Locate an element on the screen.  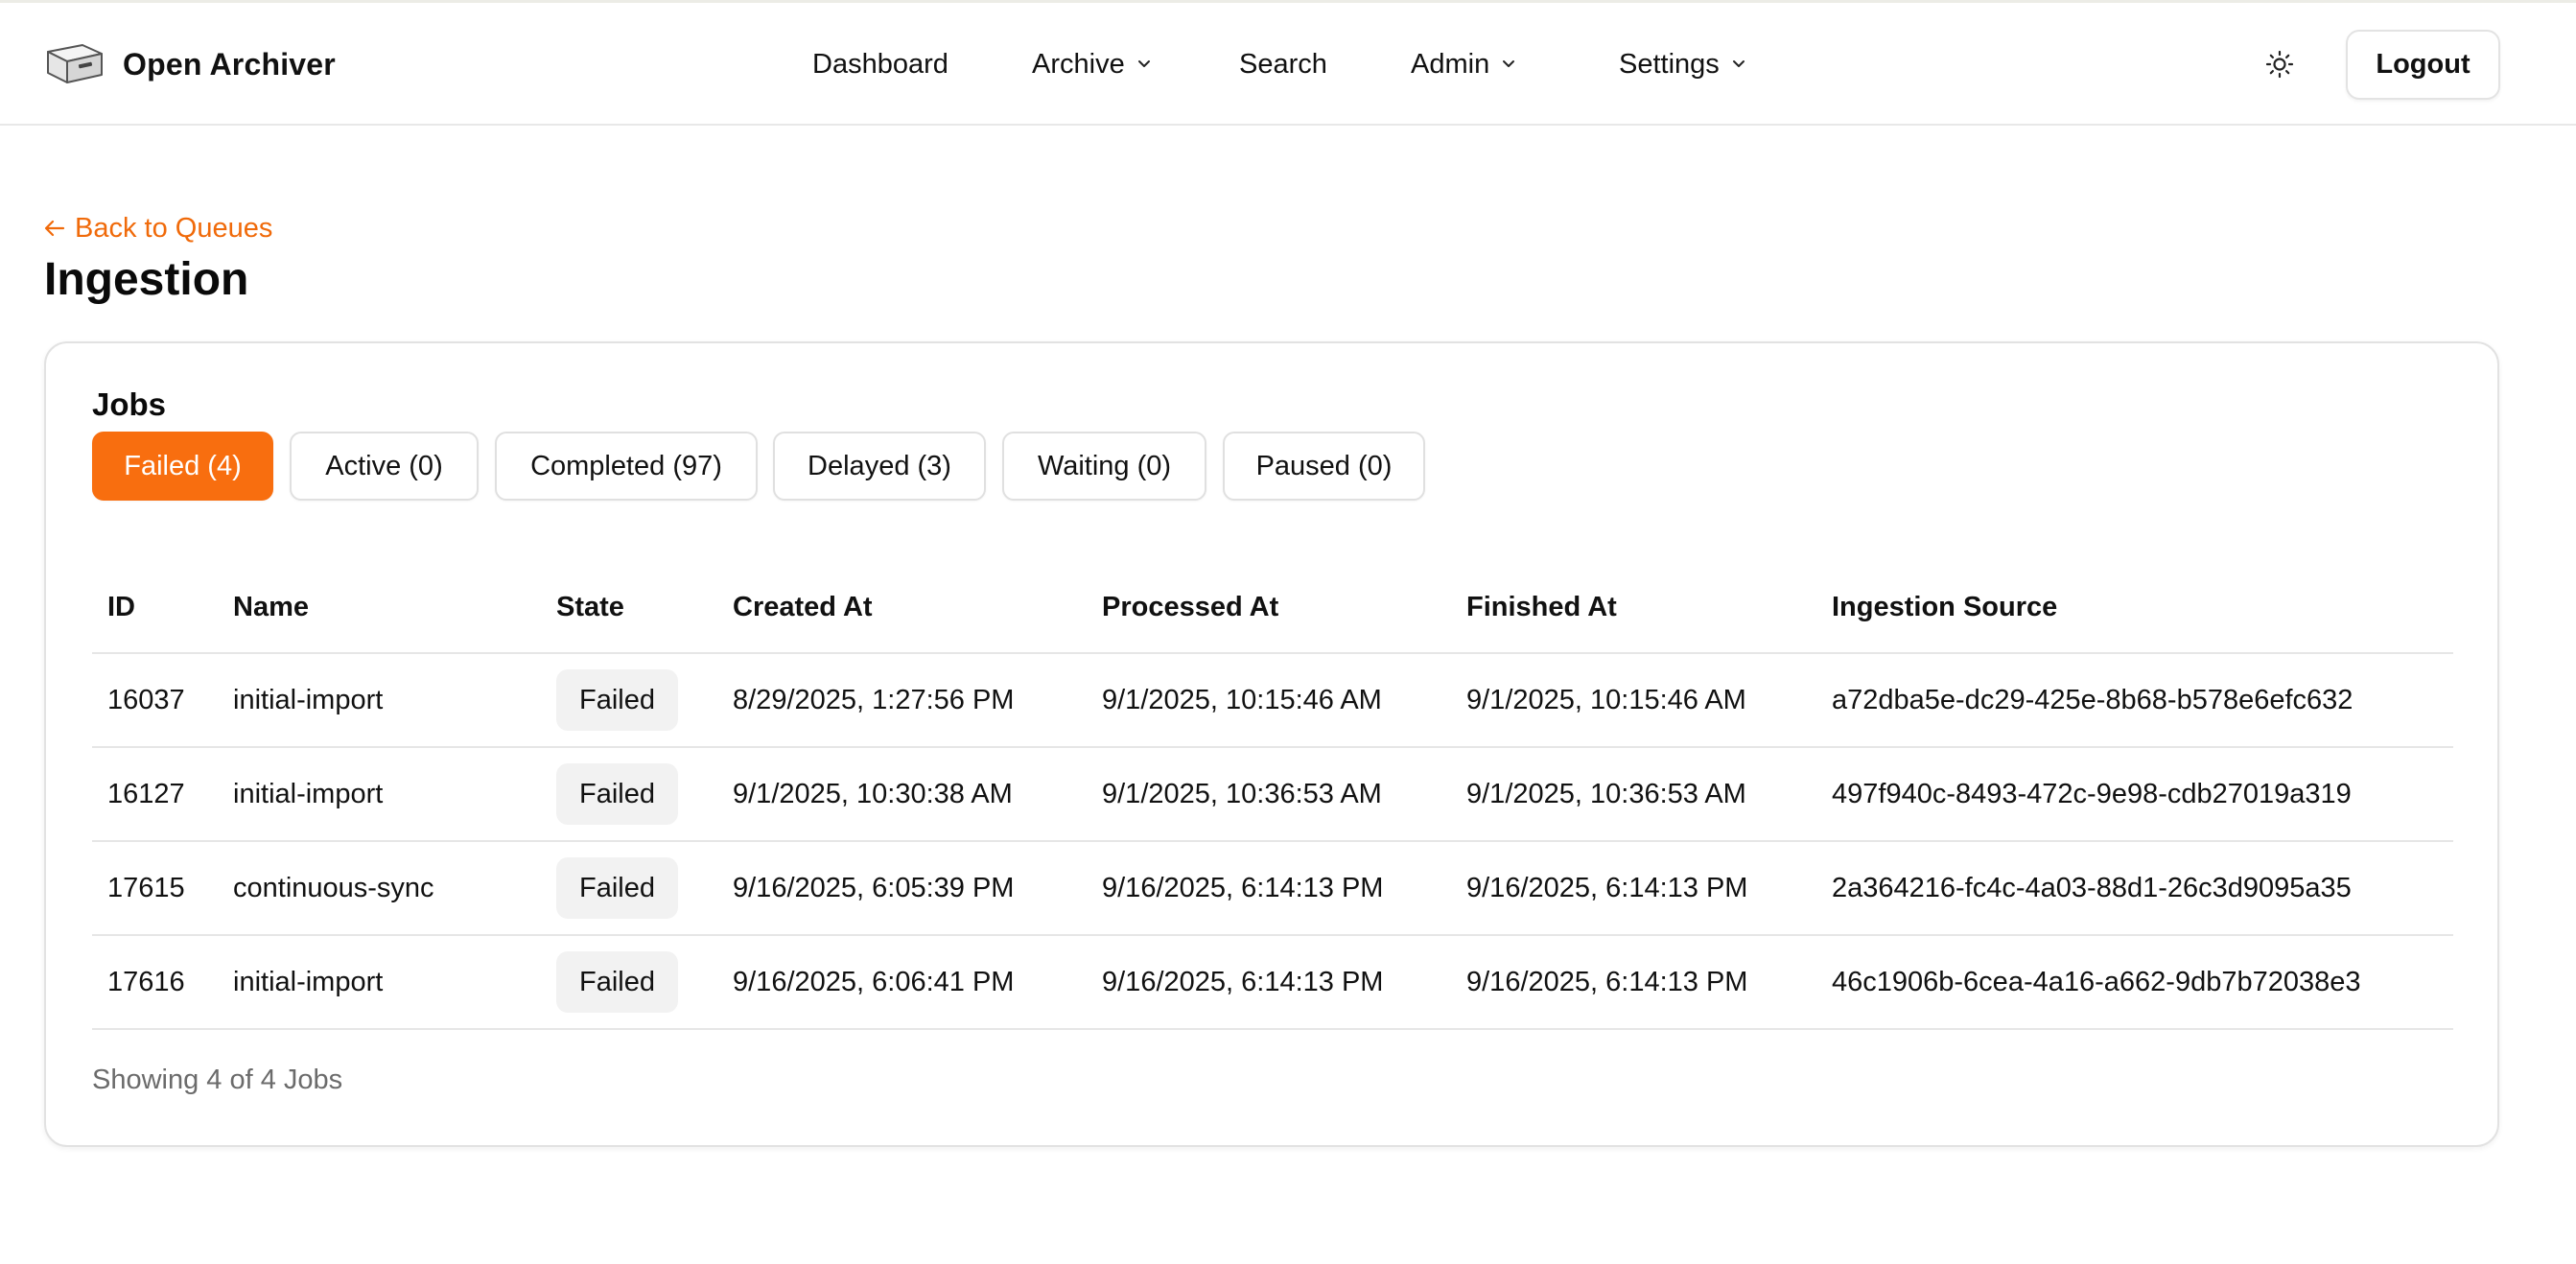
cell-ingestion-source: 497f940c-8493-472c-9e98-cdb27019a319 is located at coordinates (2092, 793).